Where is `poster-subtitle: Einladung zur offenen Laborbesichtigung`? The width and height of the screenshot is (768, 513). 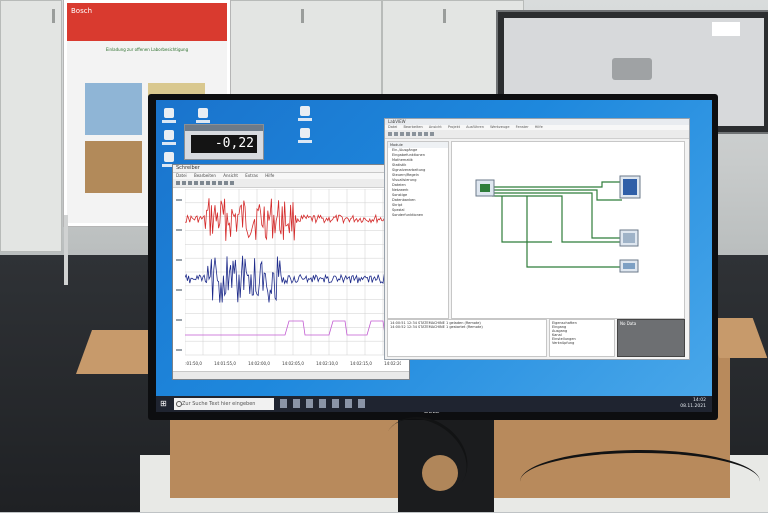 poster-subtitle: Einladung zur offenen Laborbesichtigung is located at coordinates (147, 49).